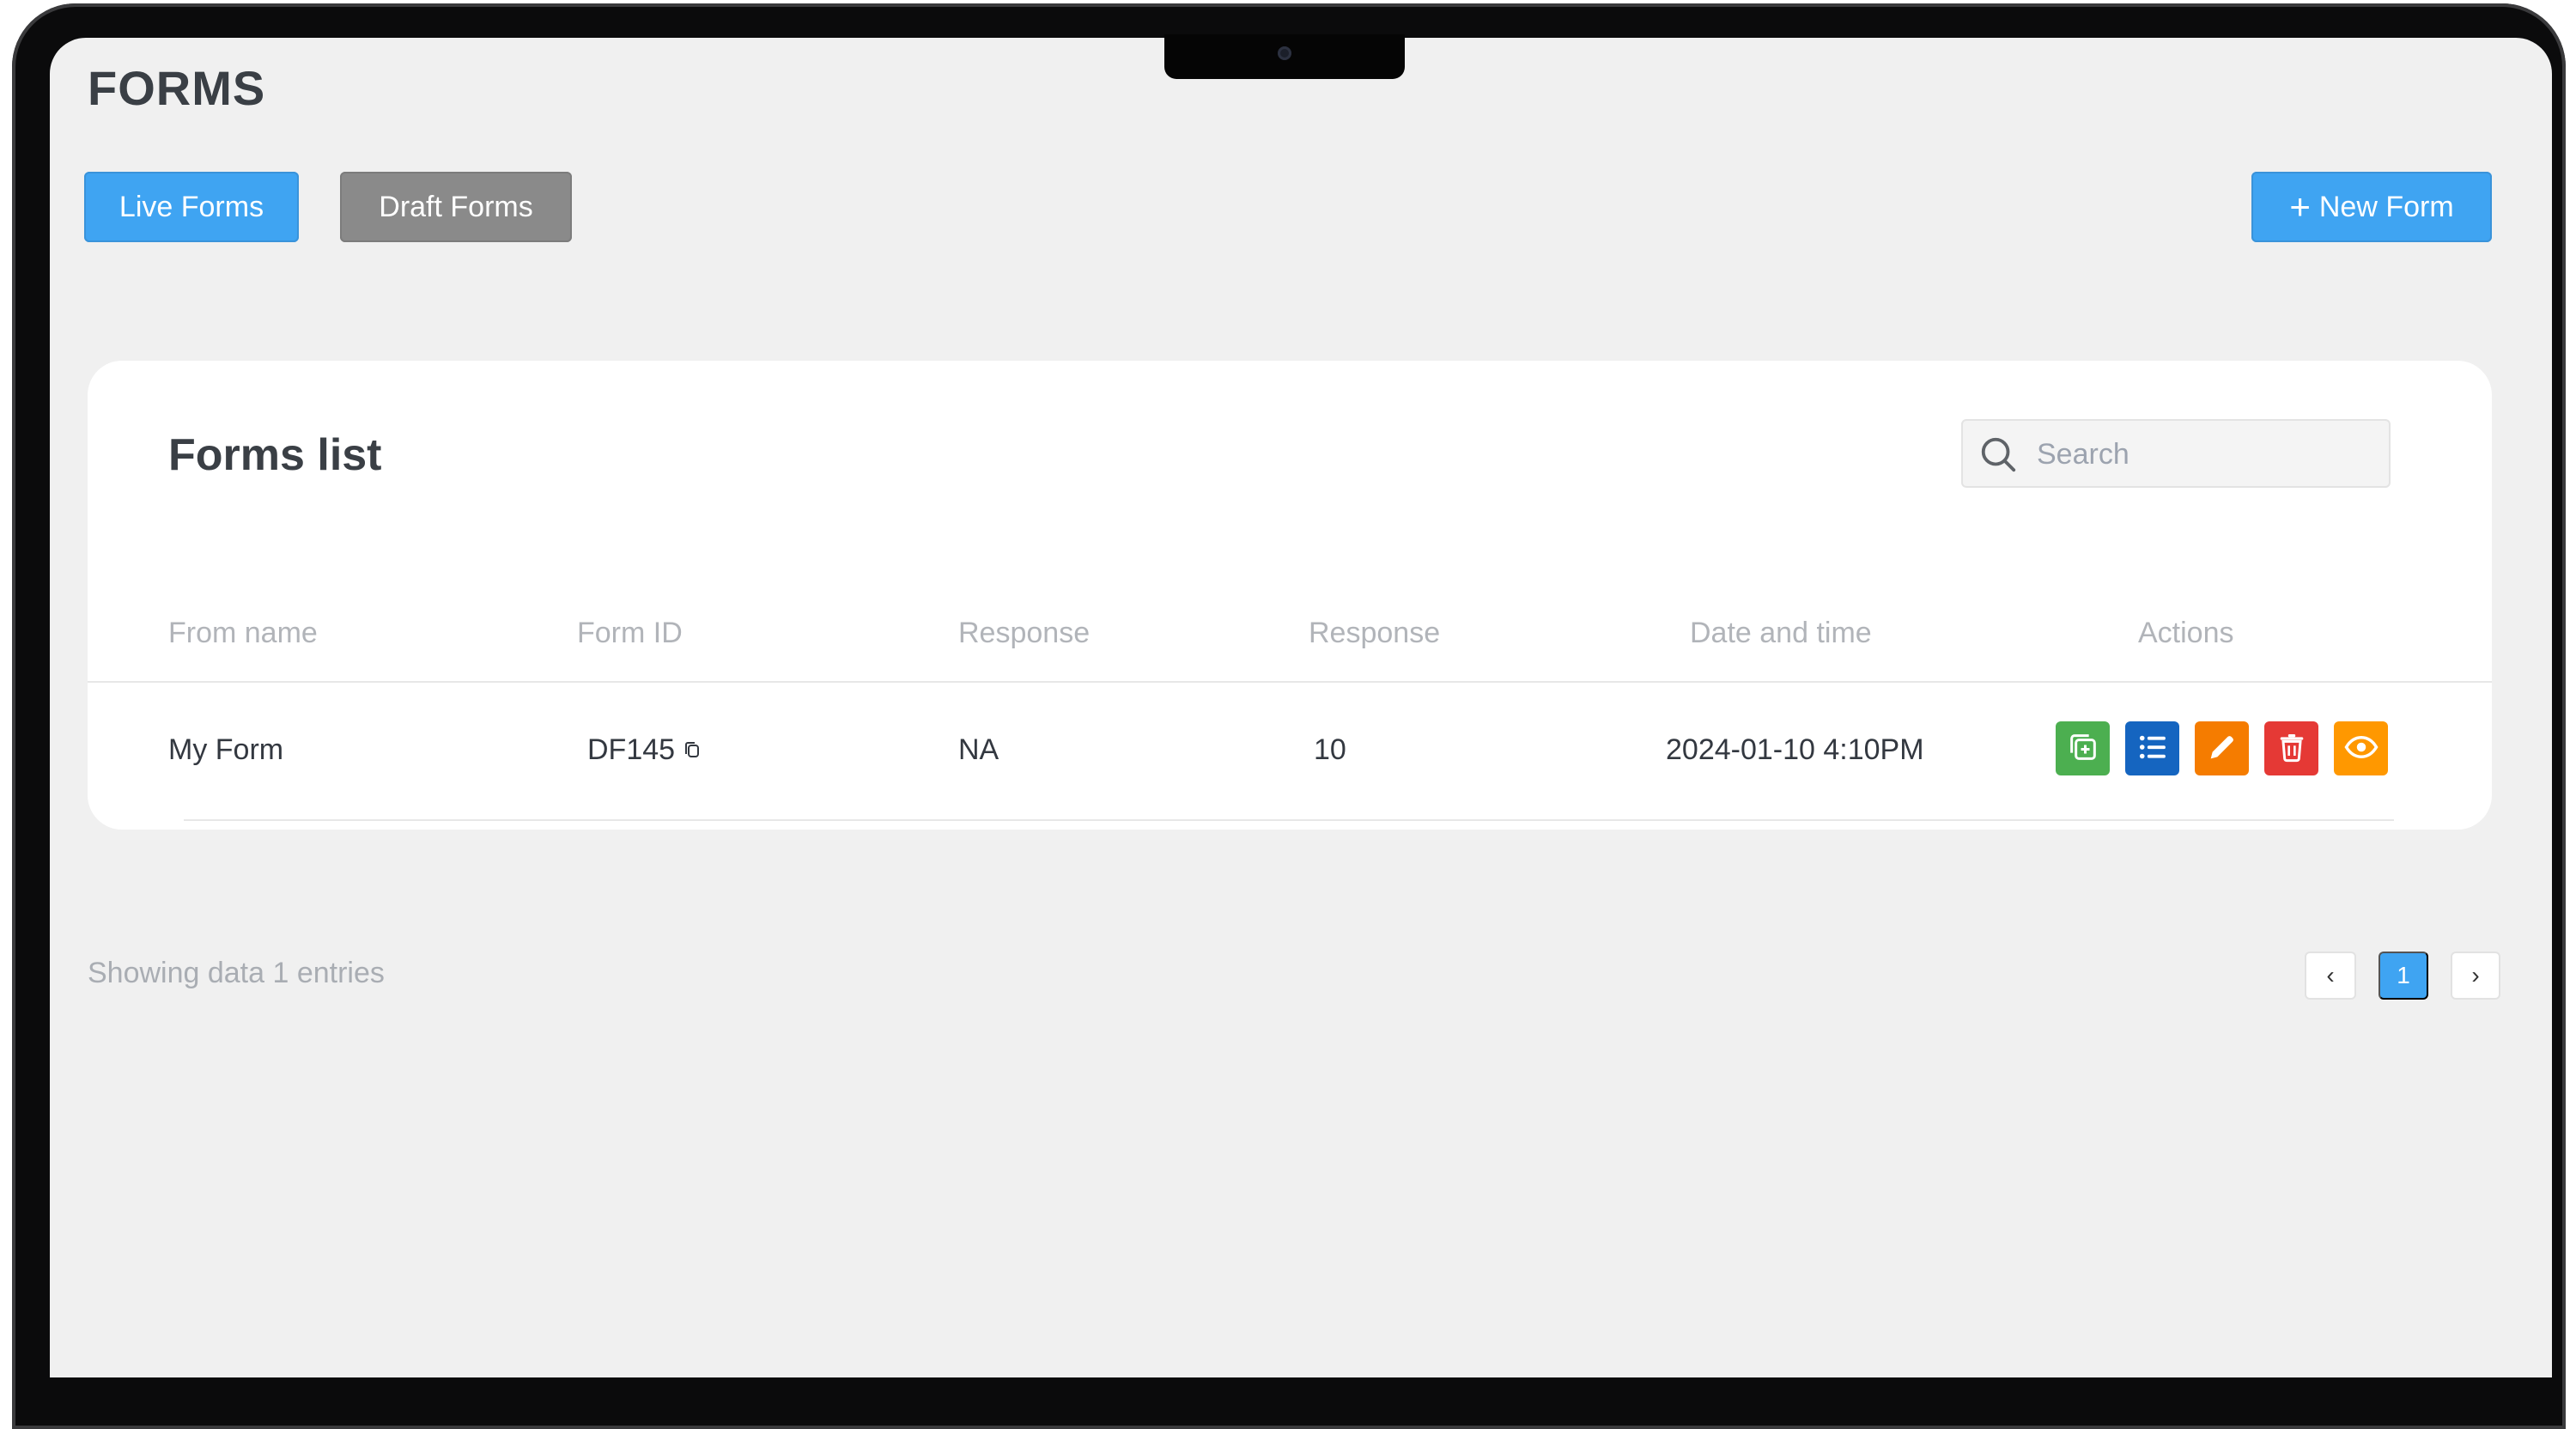 This screenshot has width=2576, height=1429. I want to click on row-divider, so click(1289, 820).